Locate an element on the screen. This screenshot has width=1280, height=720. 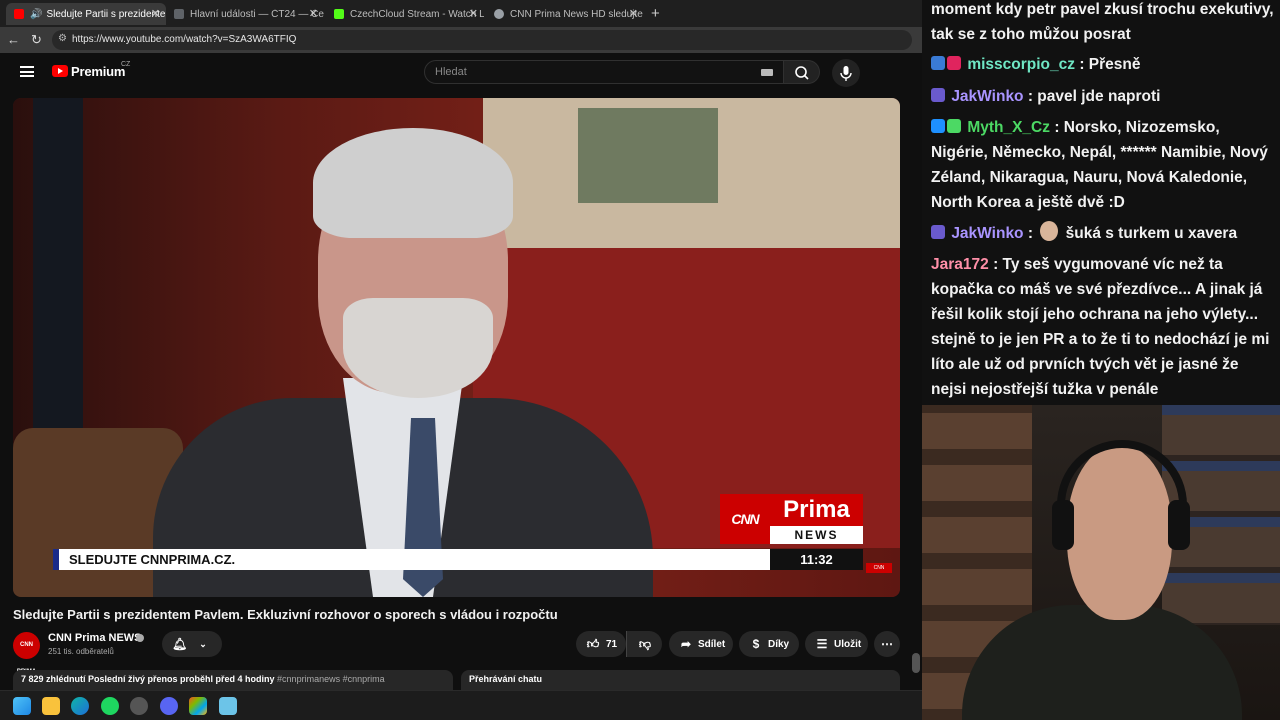
speaker-icon: 🔊 is located at coordinates (36, 14).